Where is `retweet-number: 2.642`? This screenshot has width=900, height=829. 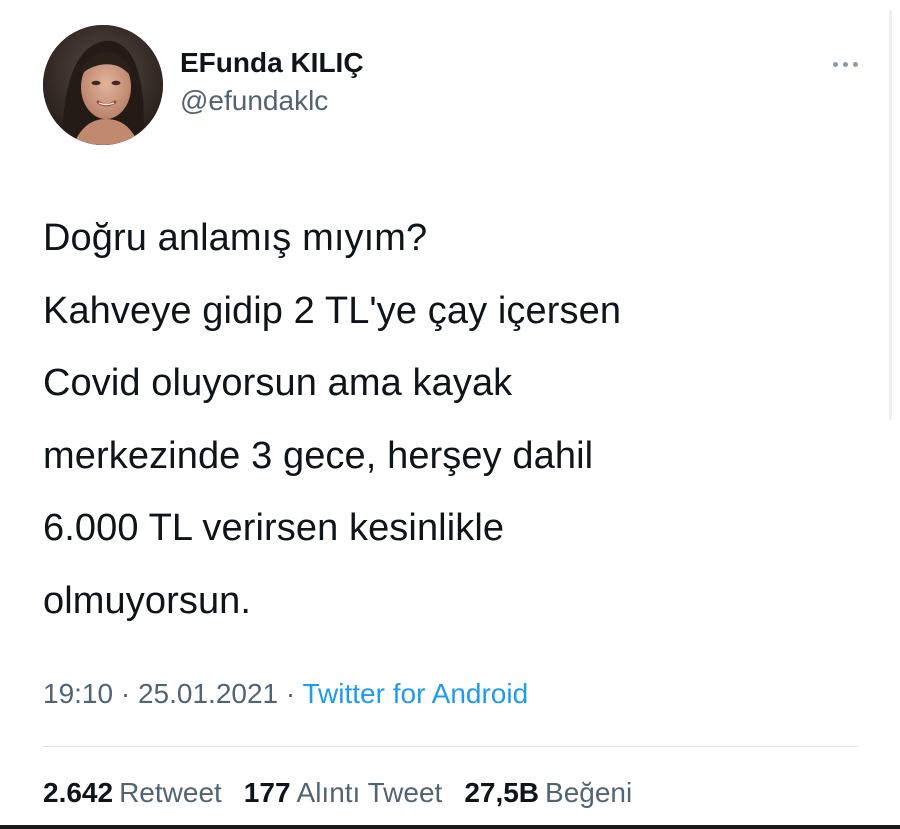
retweet-number: 2.642 is located at coordinates (78, 792).